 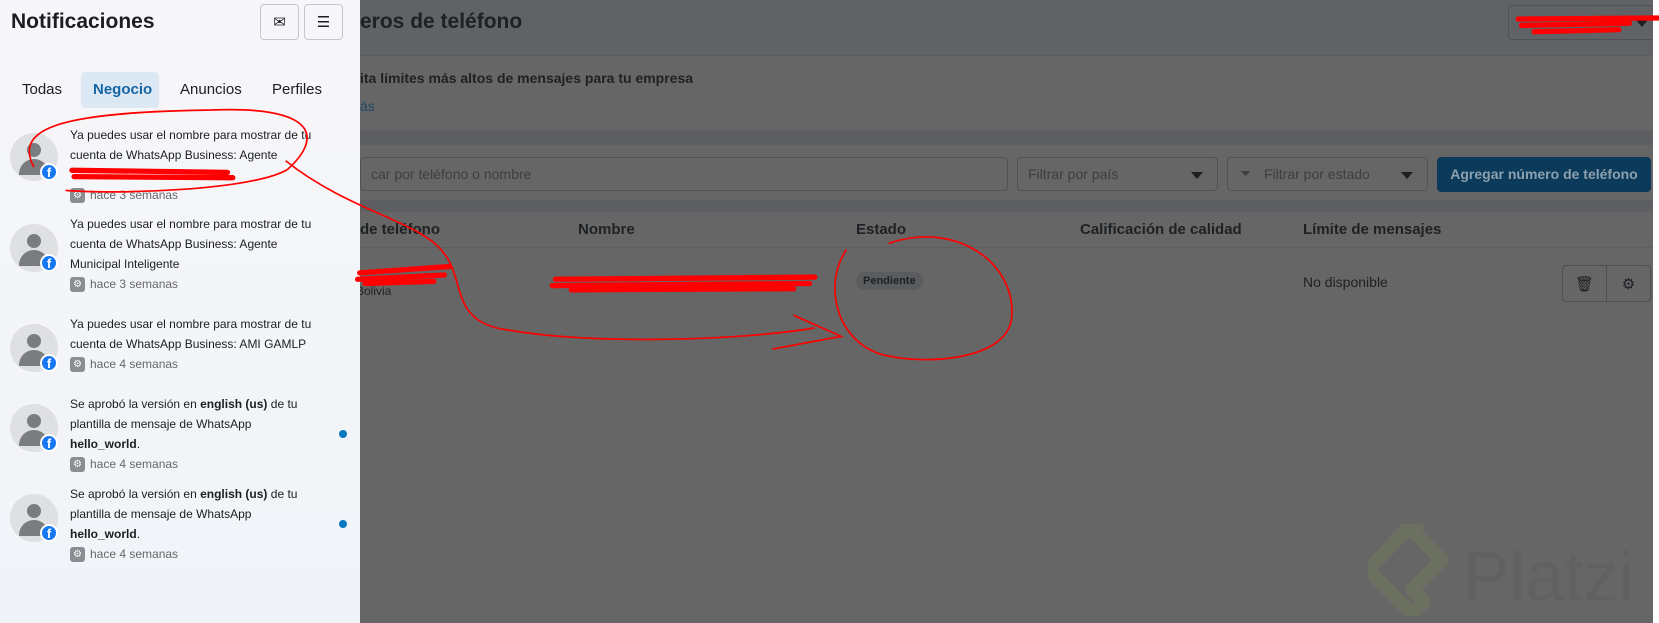 I want to click on status-filter: ⏷ Filtrar por estado, so click(x=1327, y=174).